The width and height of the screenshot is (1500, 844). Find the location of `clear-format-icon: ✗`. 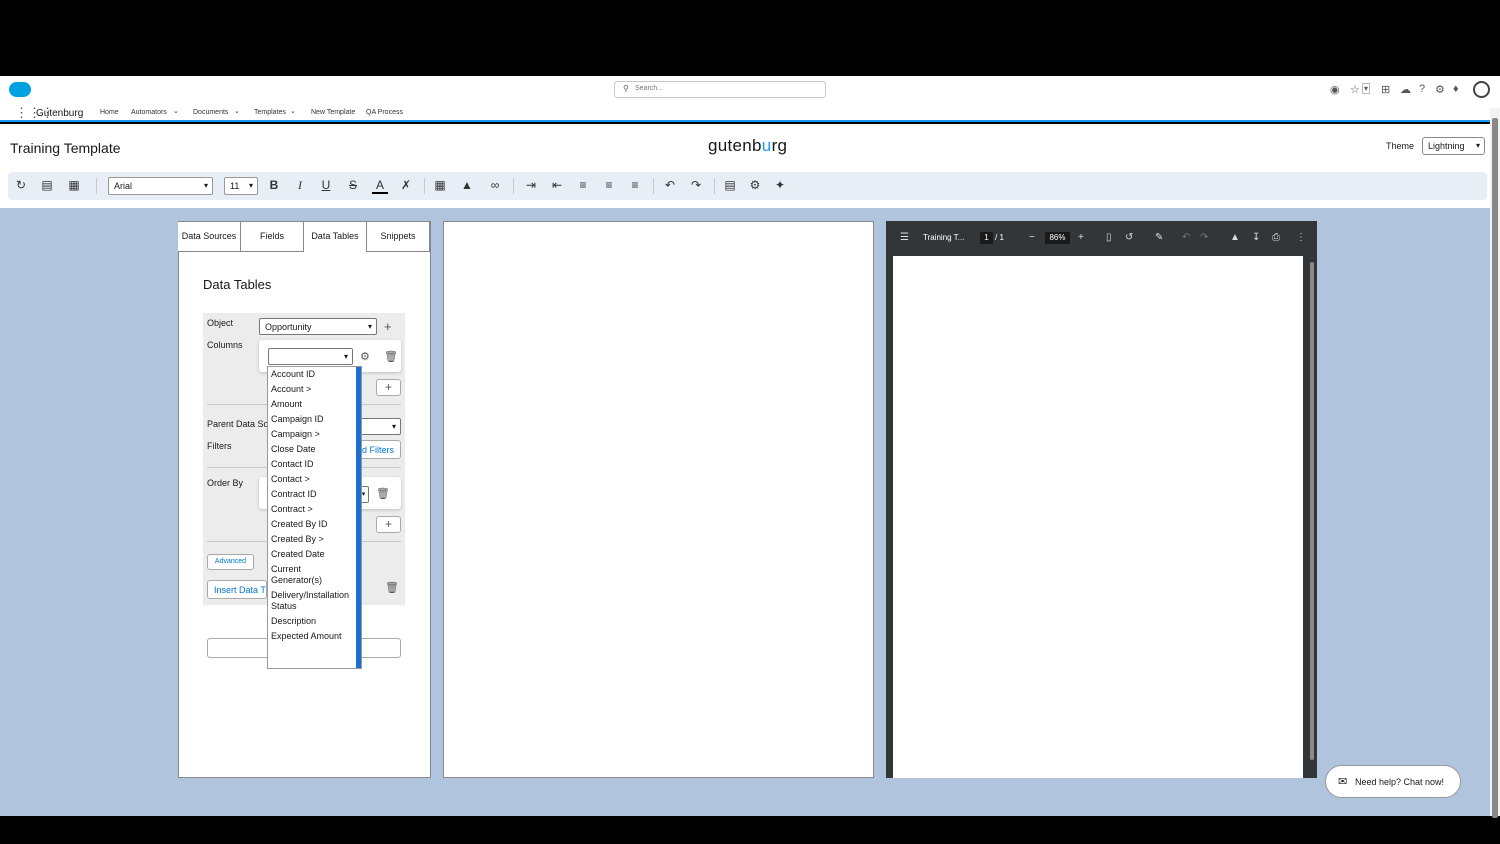

clear-format-icon: ✗ is located at coordinates (406, 185).